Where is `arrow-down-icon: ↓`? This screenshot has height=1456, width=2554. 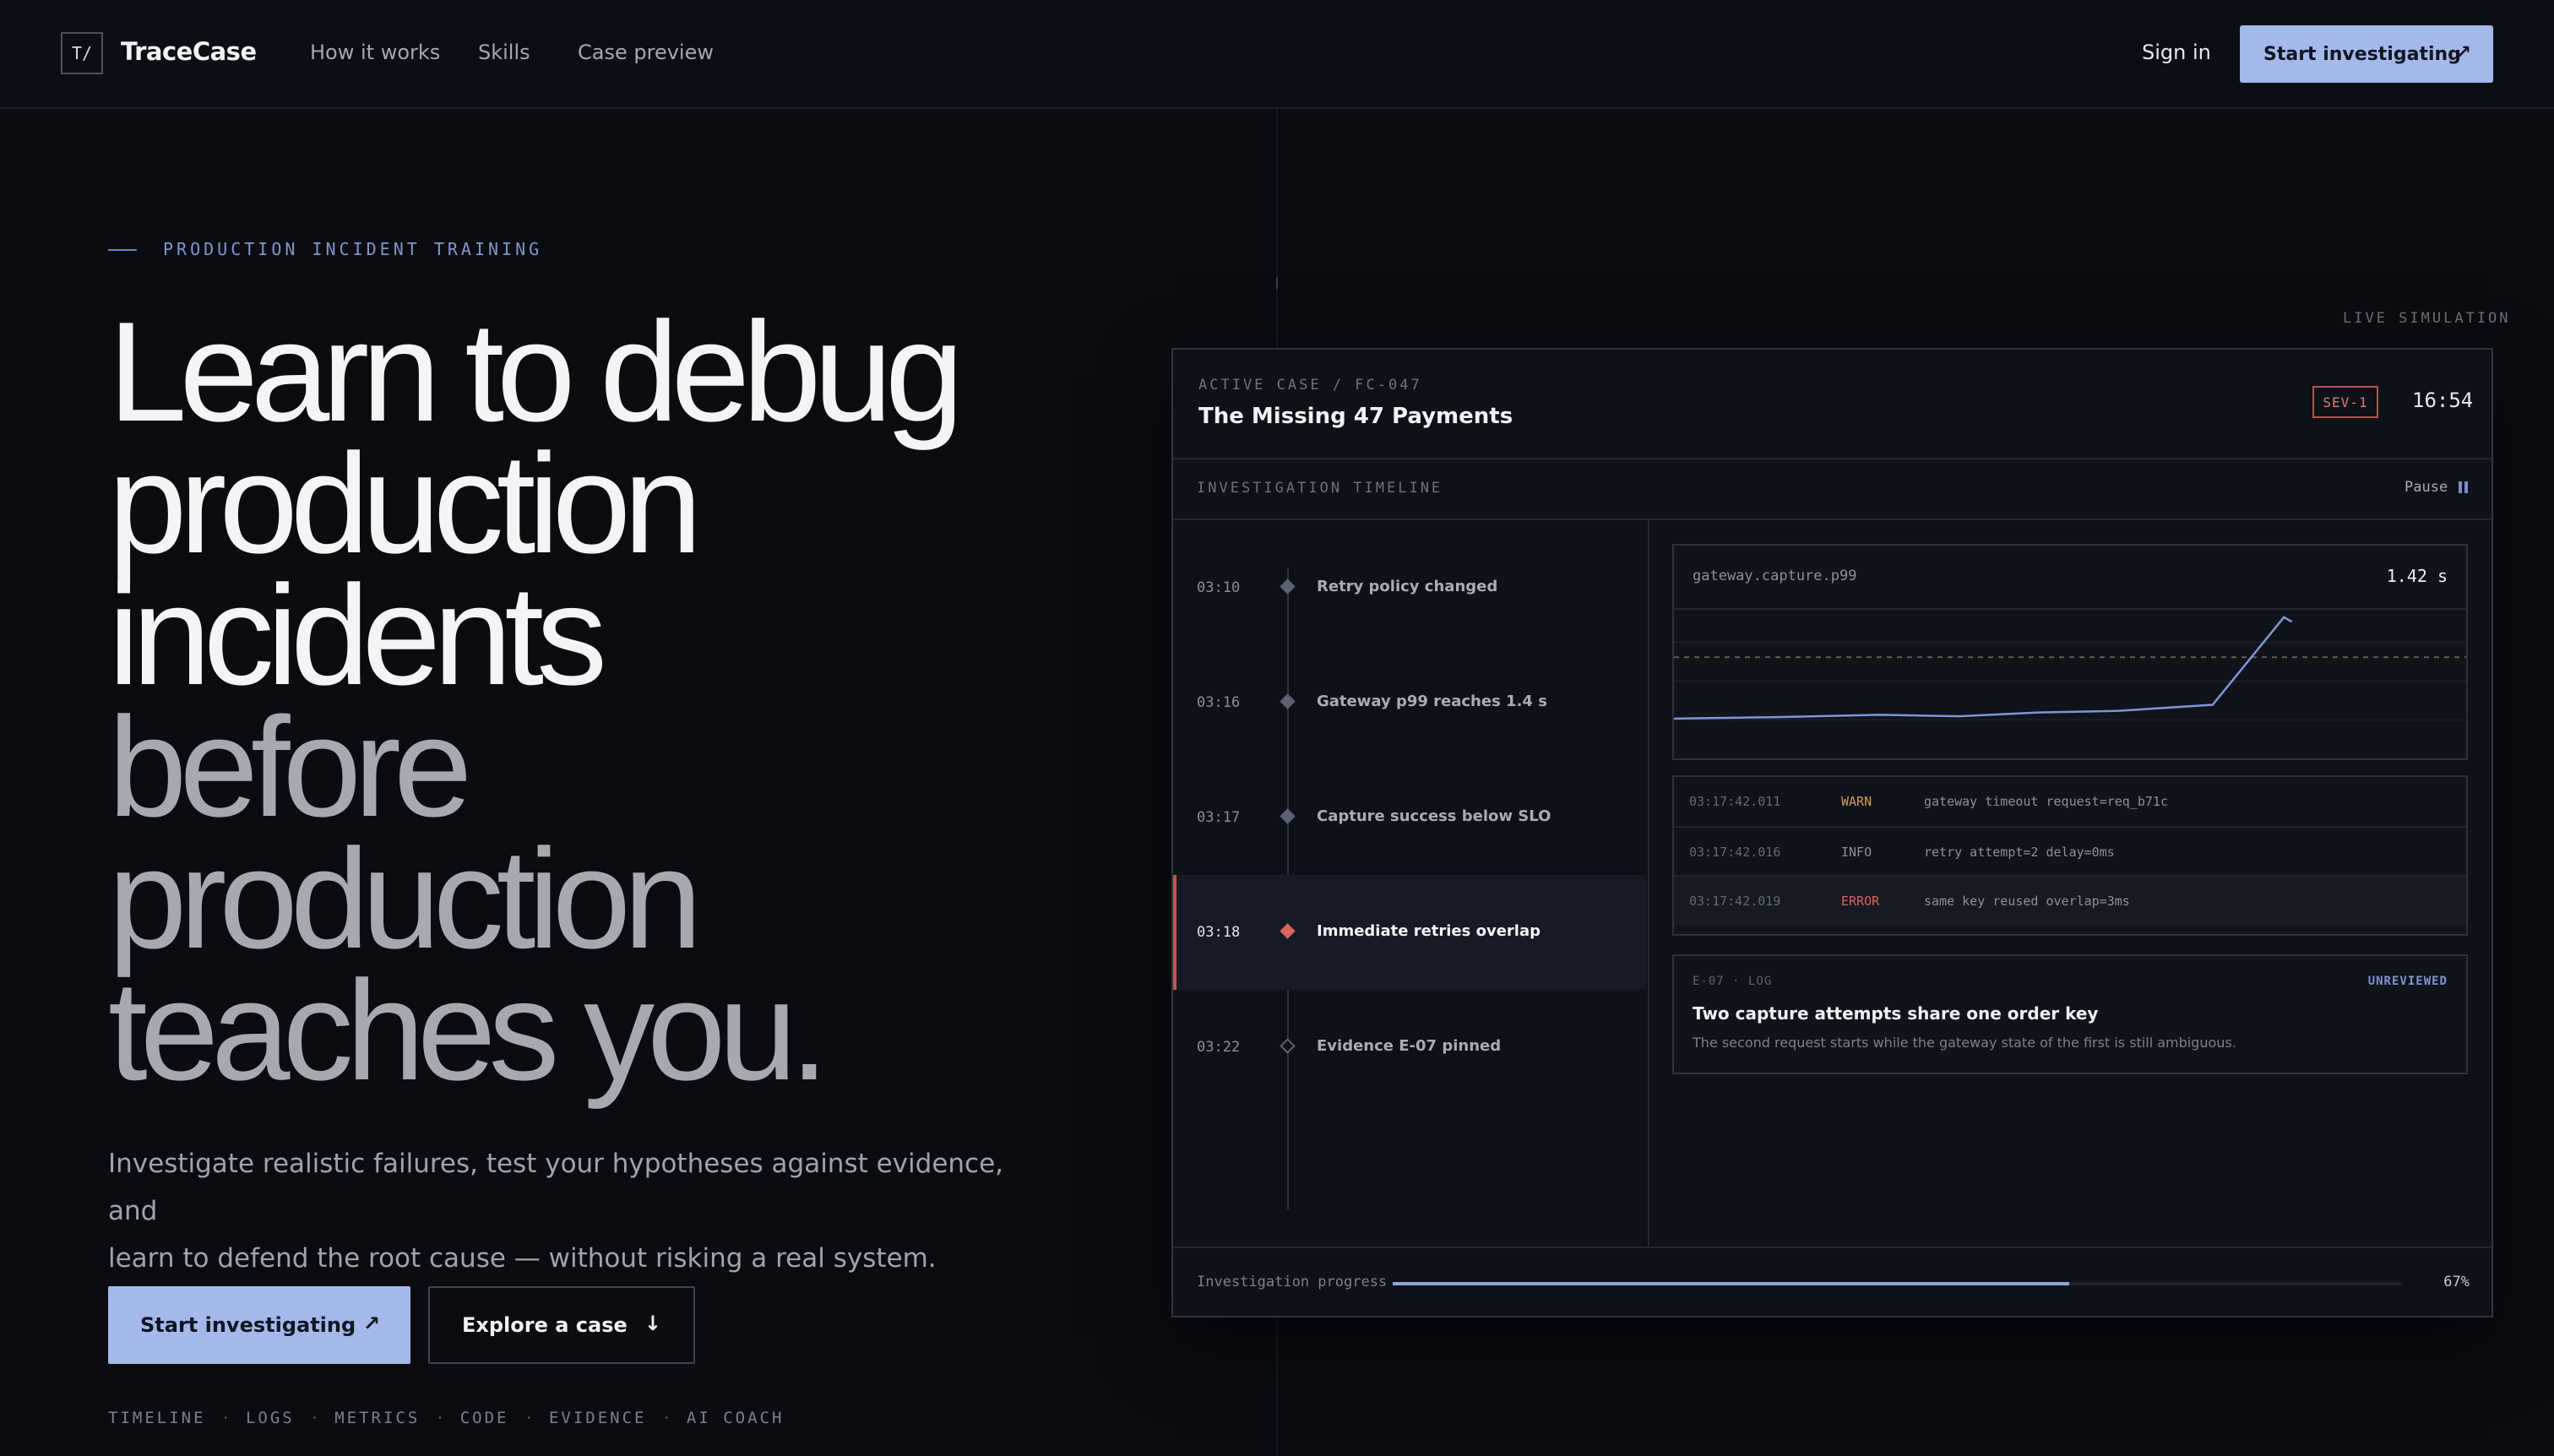
arrow-down-icon: ↓ is located at coordinates (652, 1323).